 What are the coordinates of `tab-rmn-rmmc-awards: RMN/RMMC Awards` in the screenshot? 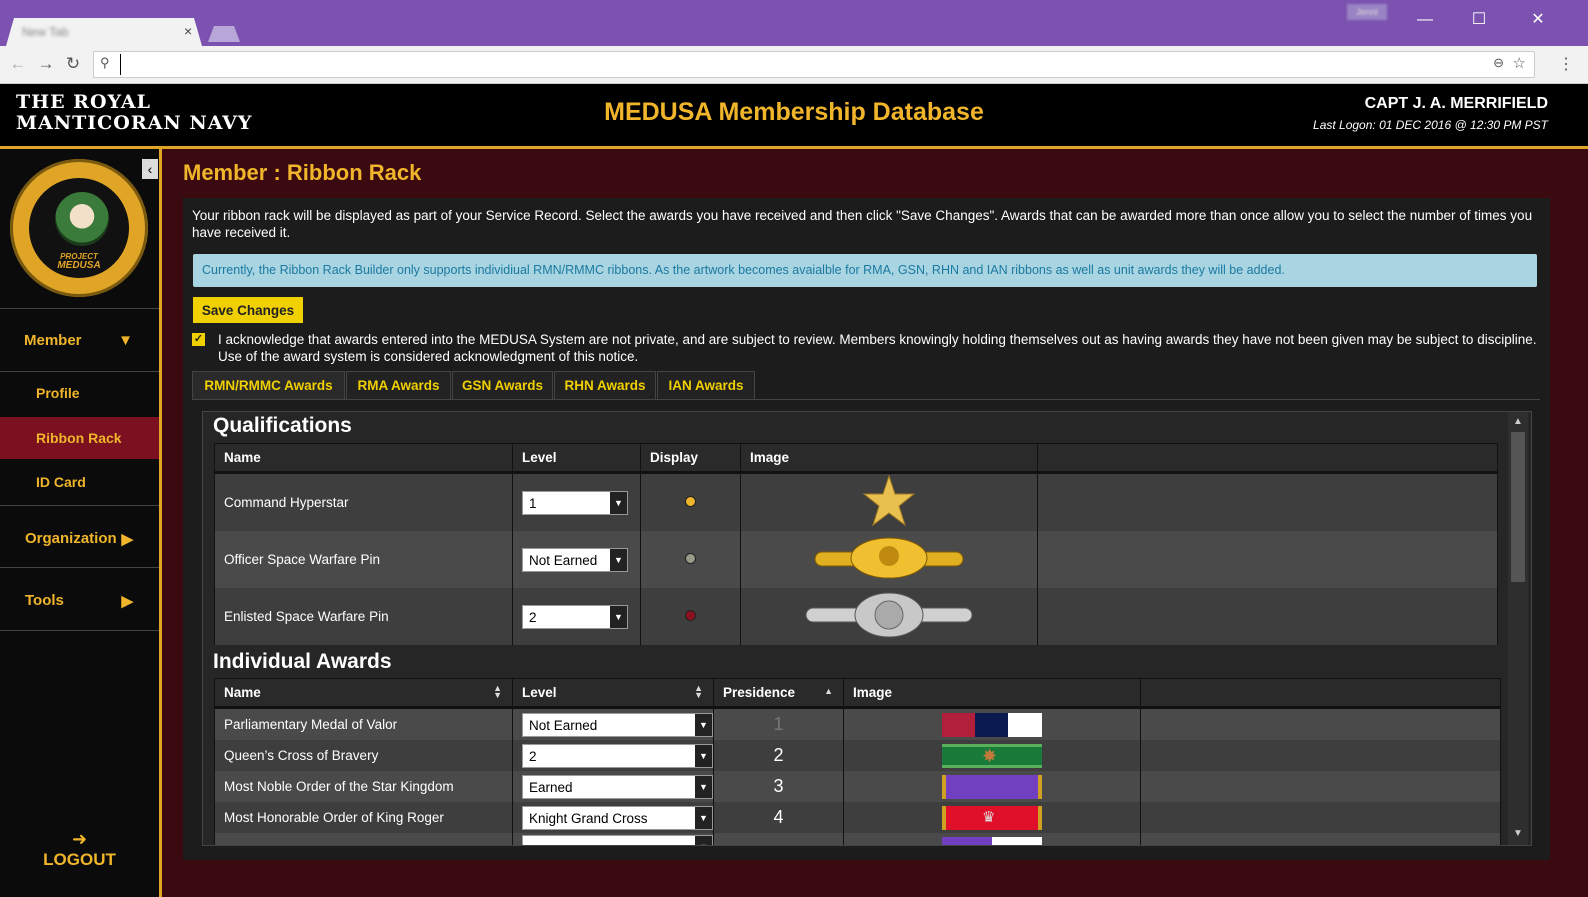 It's located at (268, 385).